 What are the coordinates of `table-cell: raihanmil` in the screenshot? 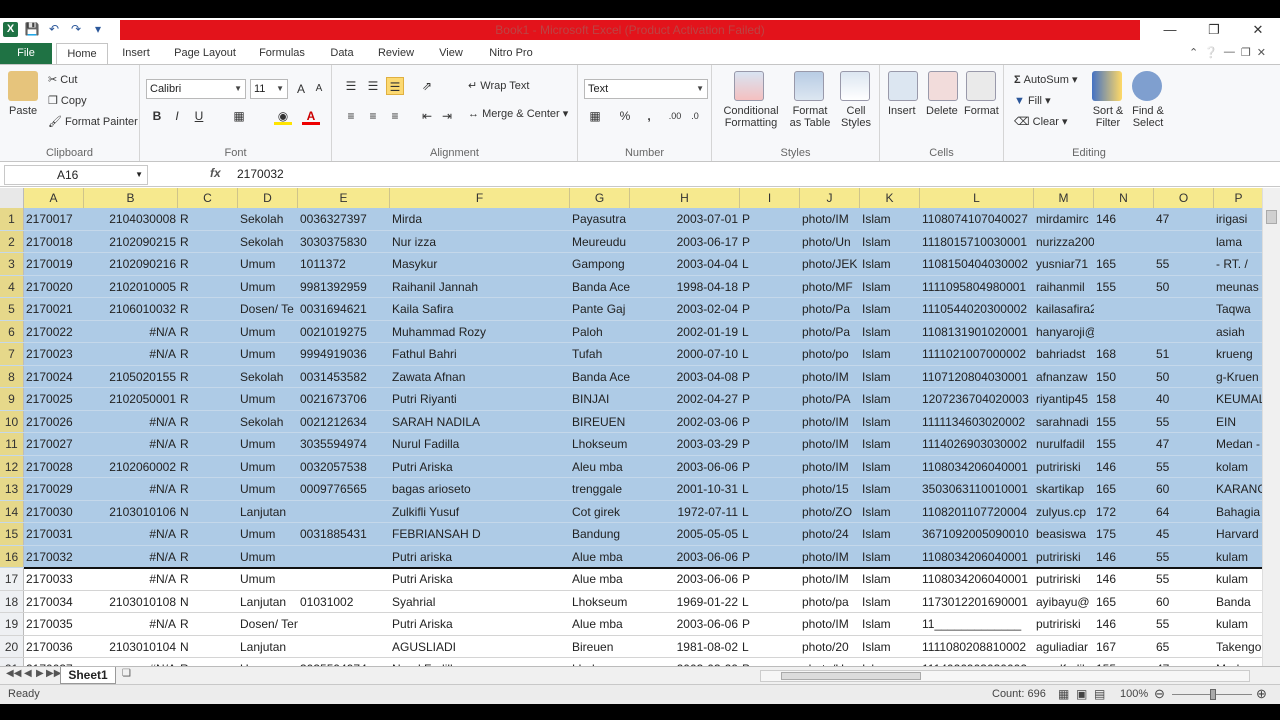 It's located at (1064, 287).